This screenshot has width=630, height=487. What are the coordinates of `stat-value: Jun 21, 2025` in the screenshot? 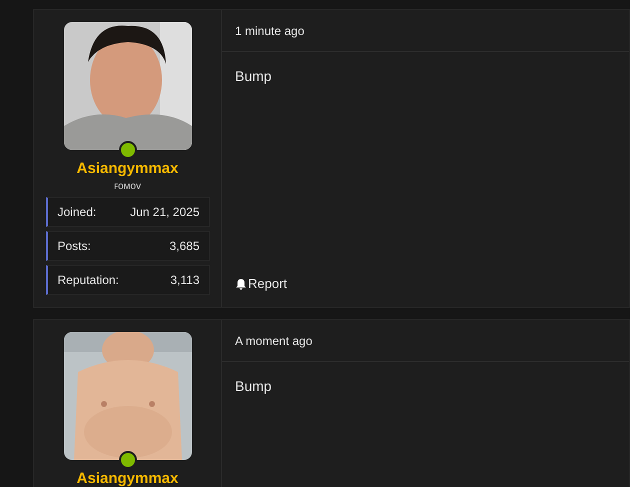 It's located at (165, 212).